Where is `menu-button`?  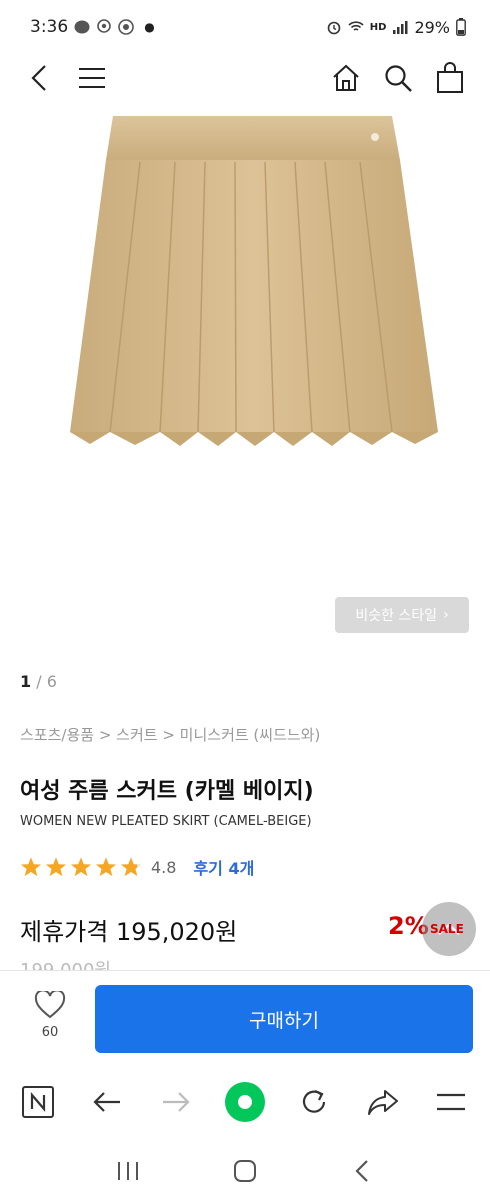 menu-button is located at coordinates (92, 78).